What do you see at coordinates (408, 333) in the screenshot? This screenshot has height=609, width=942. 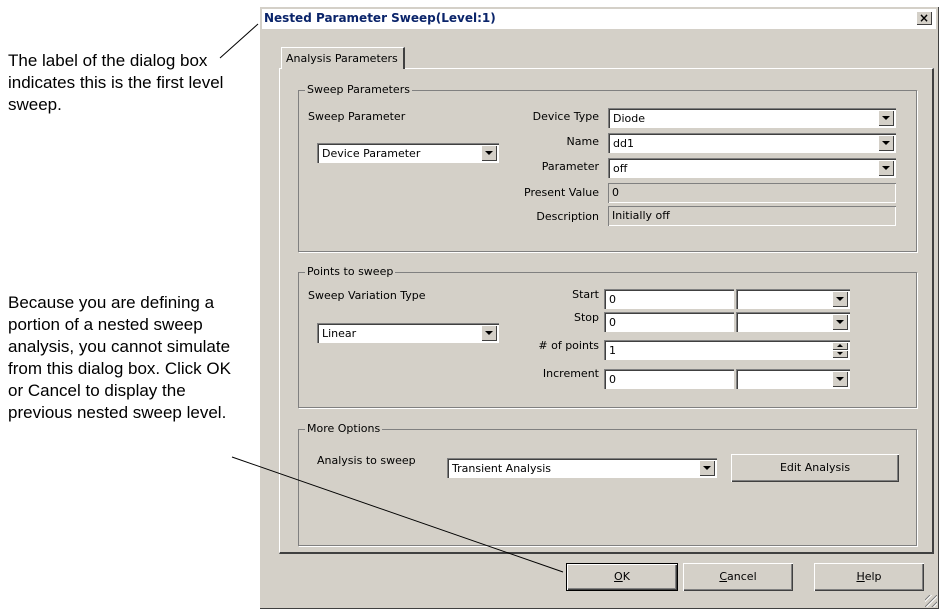 I see `sweep-variation-select: Linear` at bounding box center [408, 333].